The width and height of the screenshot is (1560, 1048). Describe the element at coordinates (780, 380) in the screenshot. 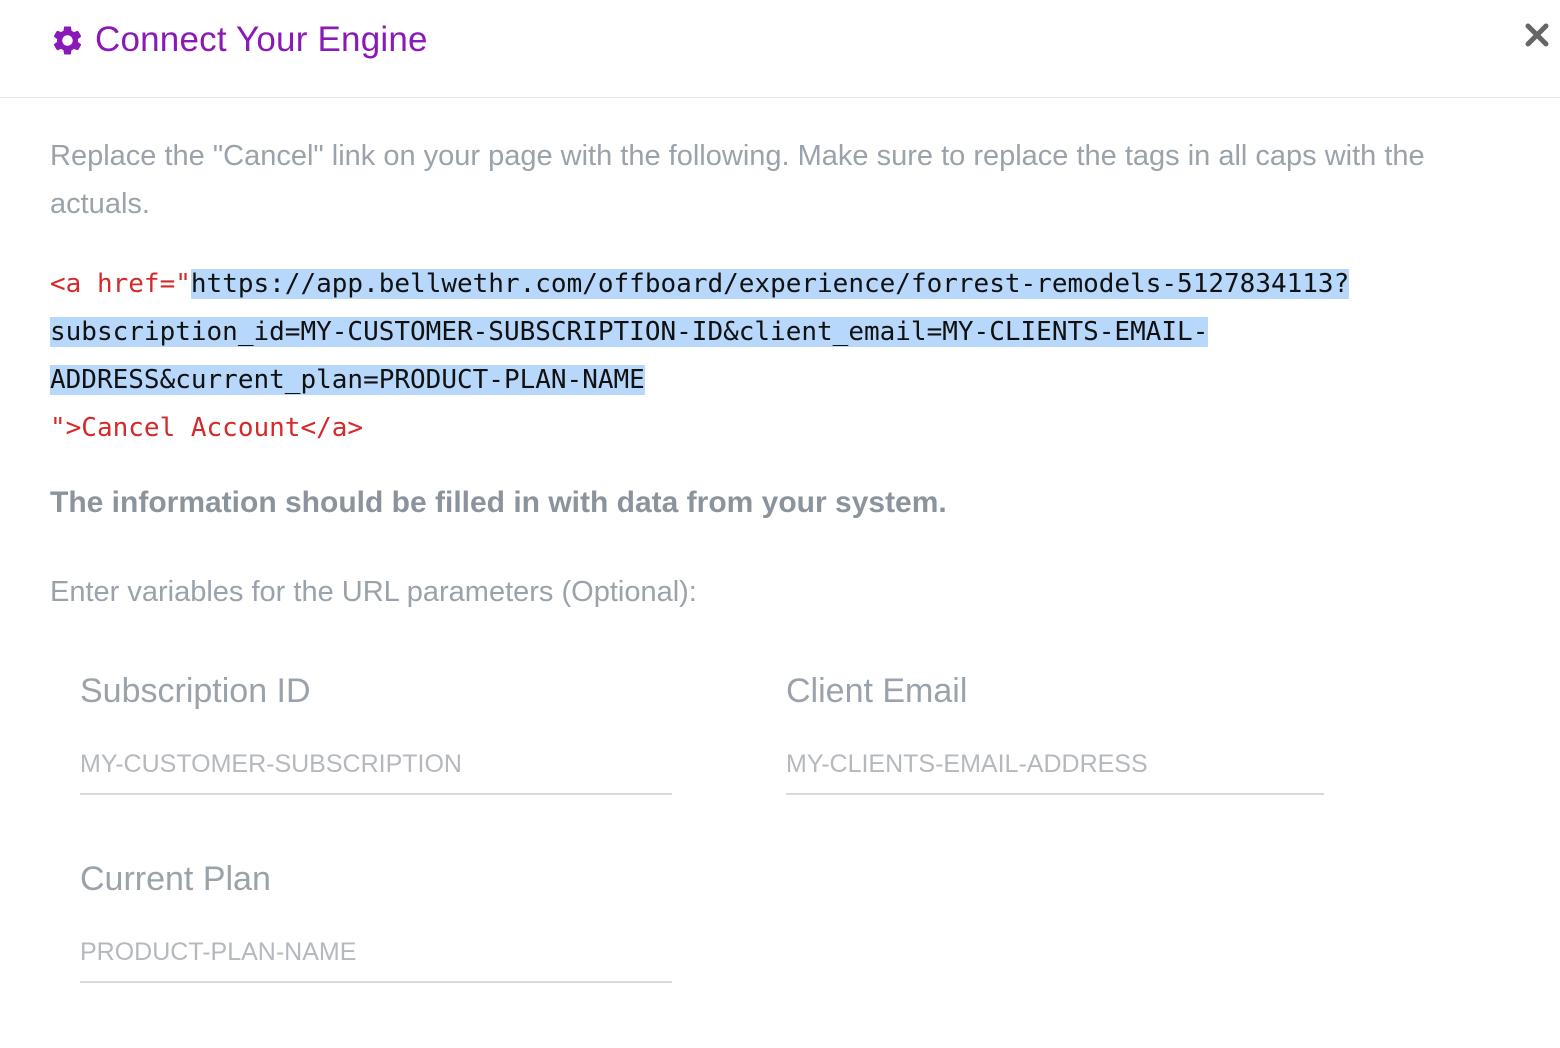

I see `code-line-3: ADDRESS&current_plan=PRODUCT-PLAN-NAME` at that location.